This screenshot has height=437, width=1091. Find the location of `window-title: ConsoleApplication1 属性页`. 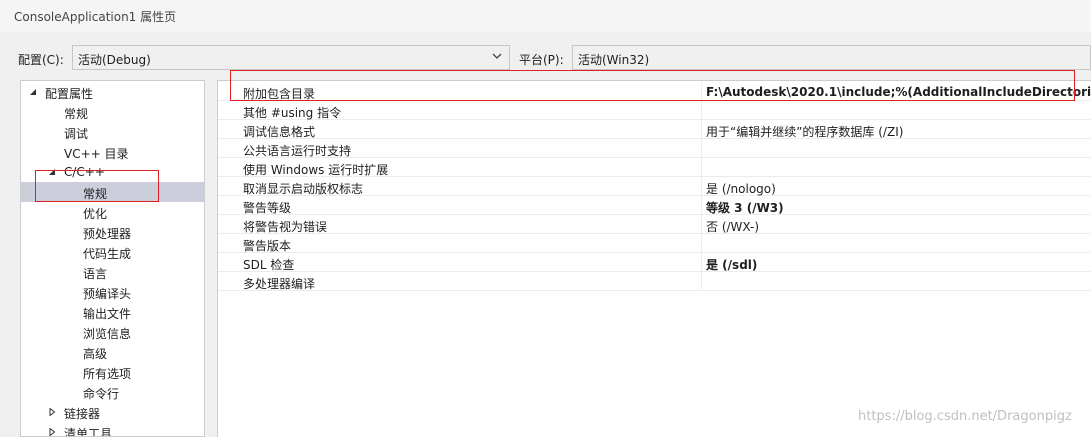

window-title: ConsoleApplication1 属性页 is located at coordinates (95, 17).